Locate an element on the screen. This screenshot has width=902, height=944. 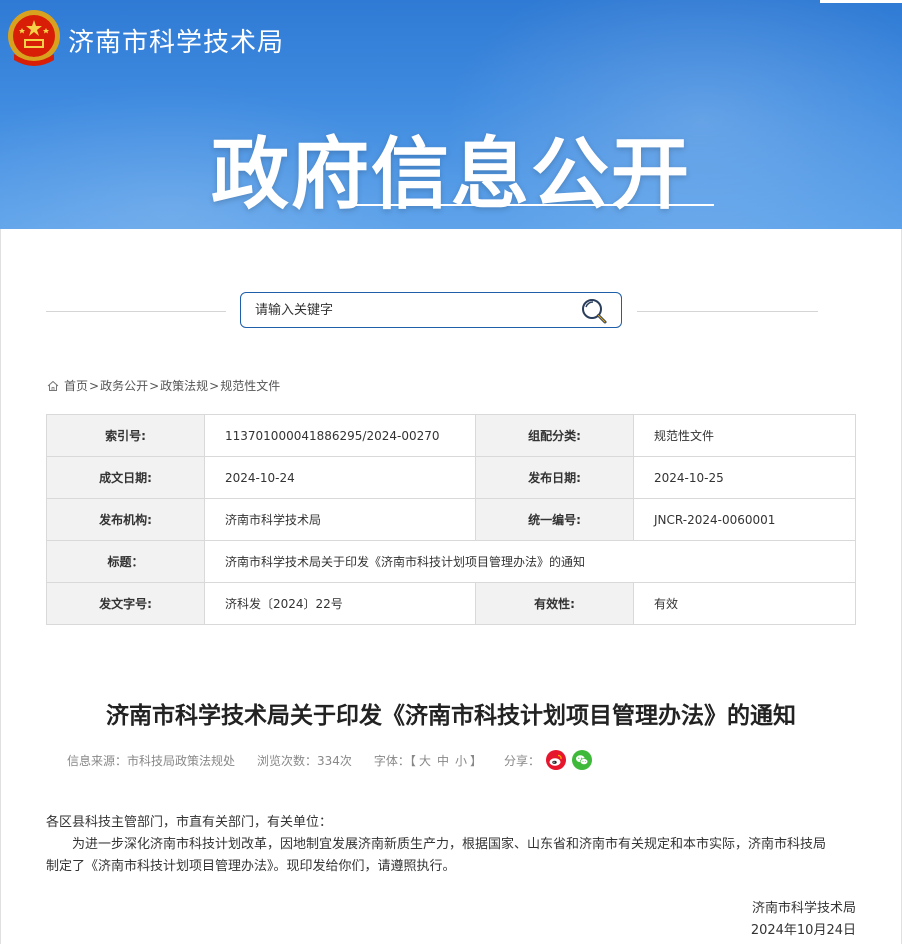
breadcrumb-normative-docs: 规范性文件 is located at coordinates (250, 385).